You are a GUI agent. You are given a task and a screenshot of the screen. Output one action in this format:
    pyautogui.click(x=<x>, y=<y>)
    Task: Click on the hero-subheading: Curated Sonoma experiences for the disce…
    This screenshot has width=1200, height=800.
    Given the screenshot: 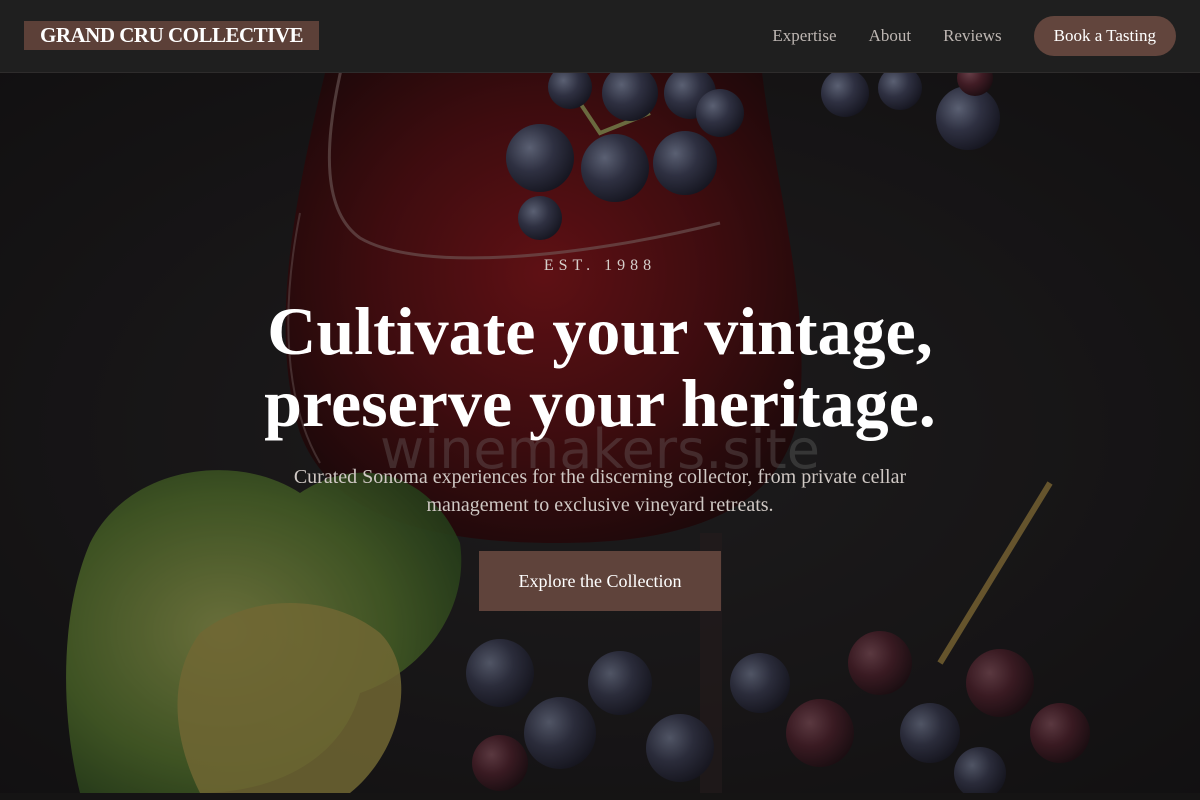 What is the action you would take?
    pyautogui.click(x=600, y=491)
    